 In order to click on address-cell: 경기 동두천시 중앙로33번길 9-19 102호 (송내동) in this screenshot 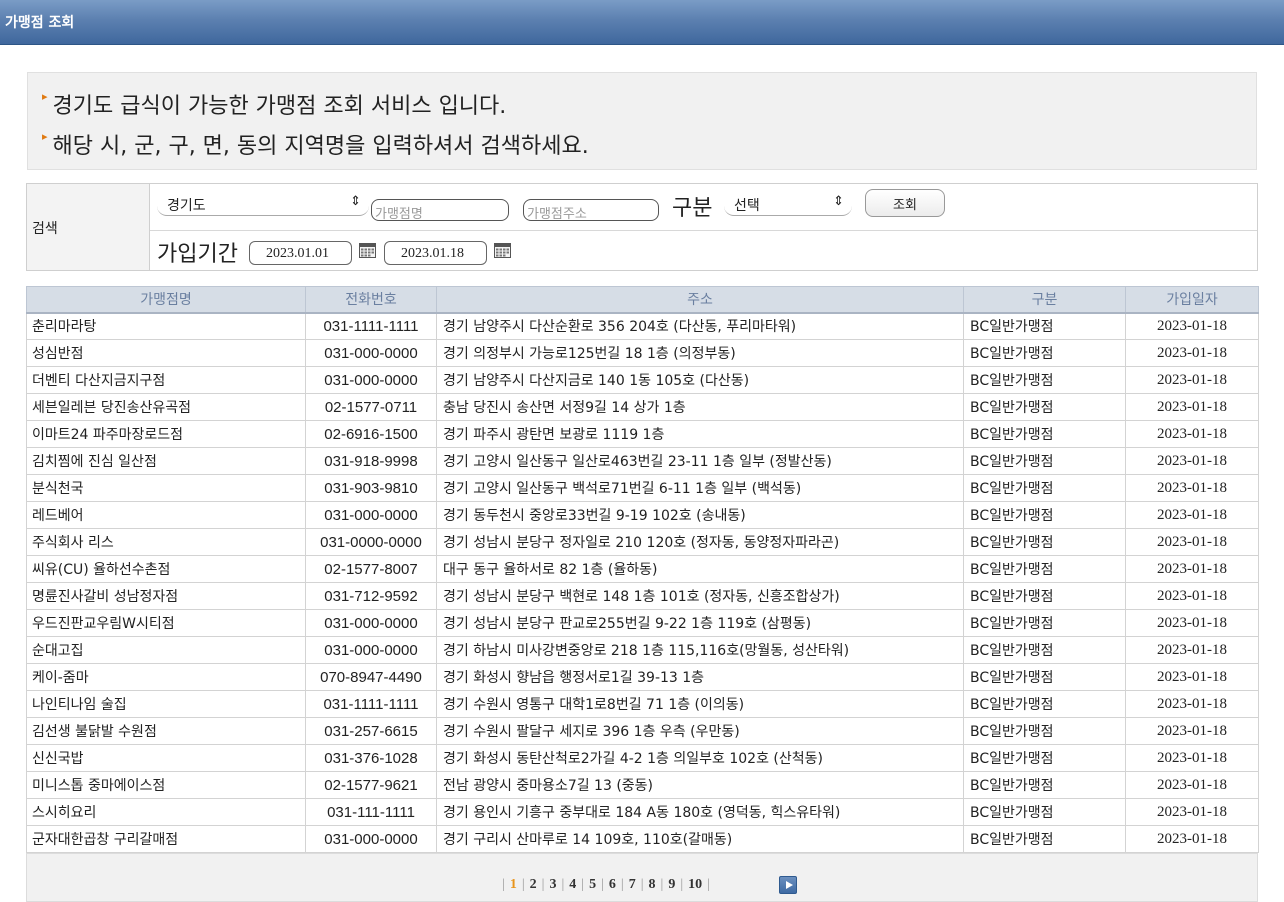, I will do `click(700, 515)`.